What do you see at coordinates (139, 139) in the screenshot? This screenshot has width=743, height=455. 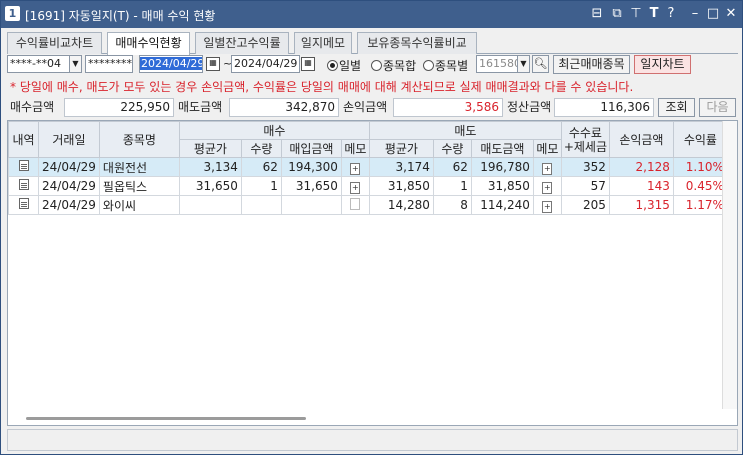 I see `header-stock-name: 종목명` at bounding box center [139, 139].